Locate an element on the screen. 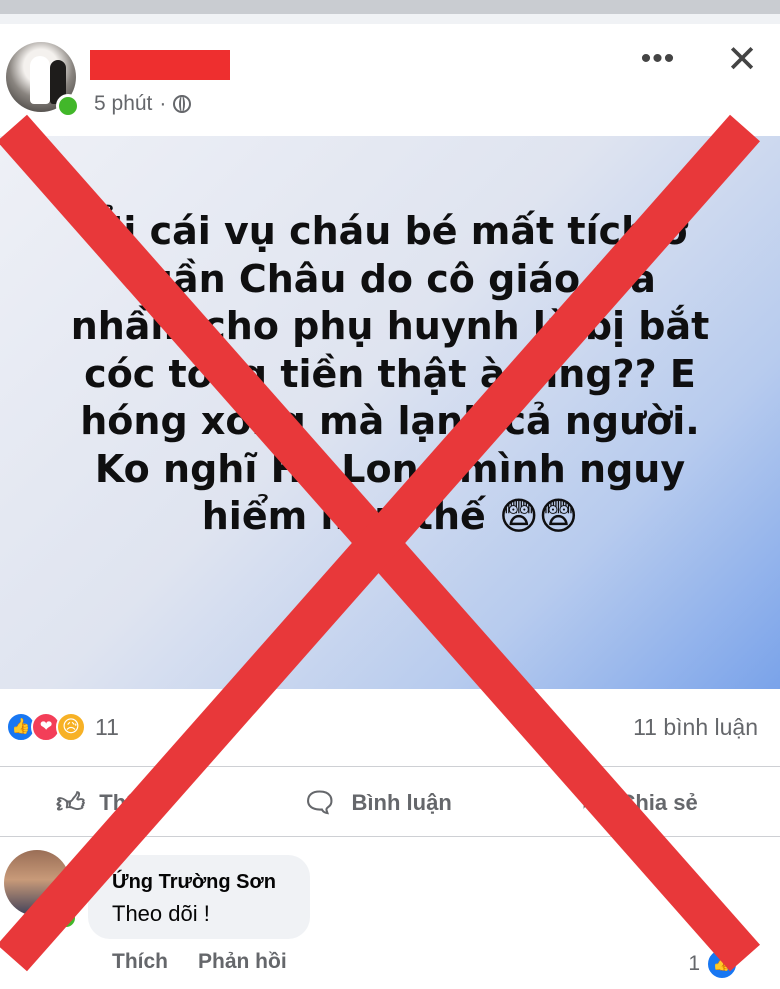 This screenshot has width=780, height=989. comment-like-count: 1 is located at coordinates (694, 963).